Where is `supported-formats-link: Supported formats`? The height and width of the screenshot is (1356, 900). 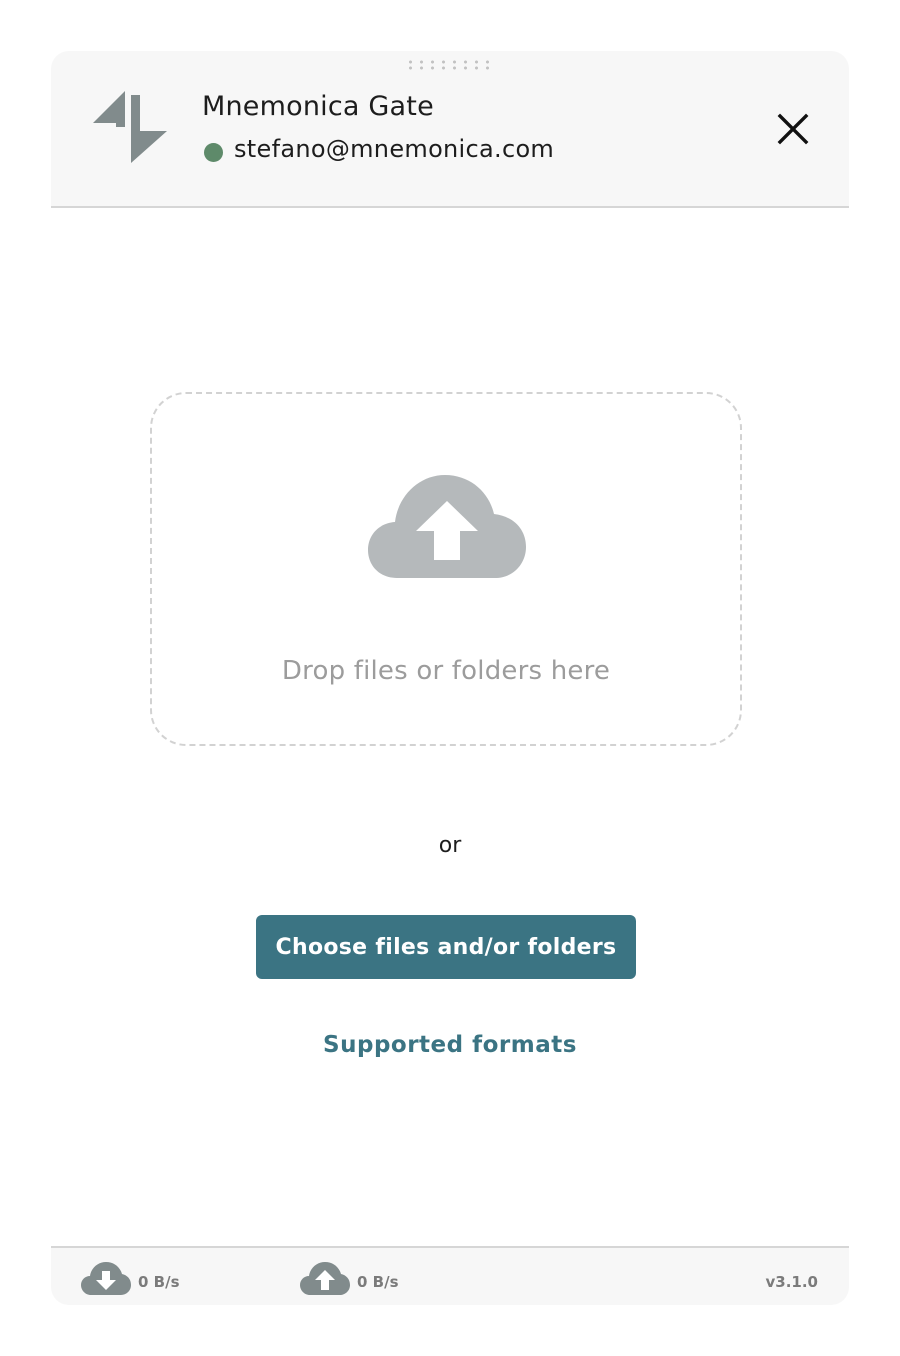 supported-formats-link: Supported formats is located at coordinates (450, 1045).